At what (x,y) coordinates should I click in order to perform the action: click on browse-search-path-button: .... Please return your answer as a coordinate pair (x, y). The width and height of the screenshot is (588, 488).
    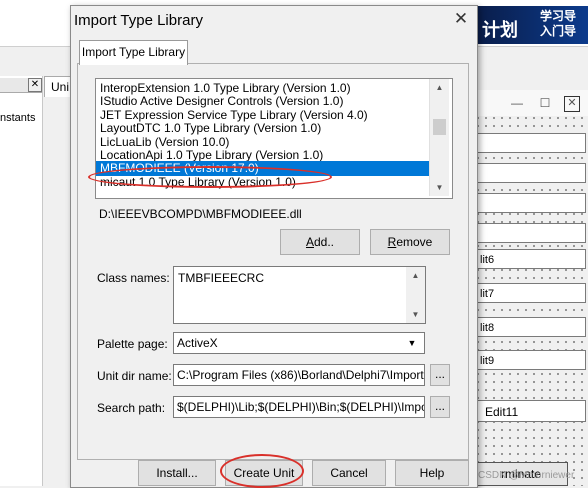
    Looking at the image, I should click on (440, 407).